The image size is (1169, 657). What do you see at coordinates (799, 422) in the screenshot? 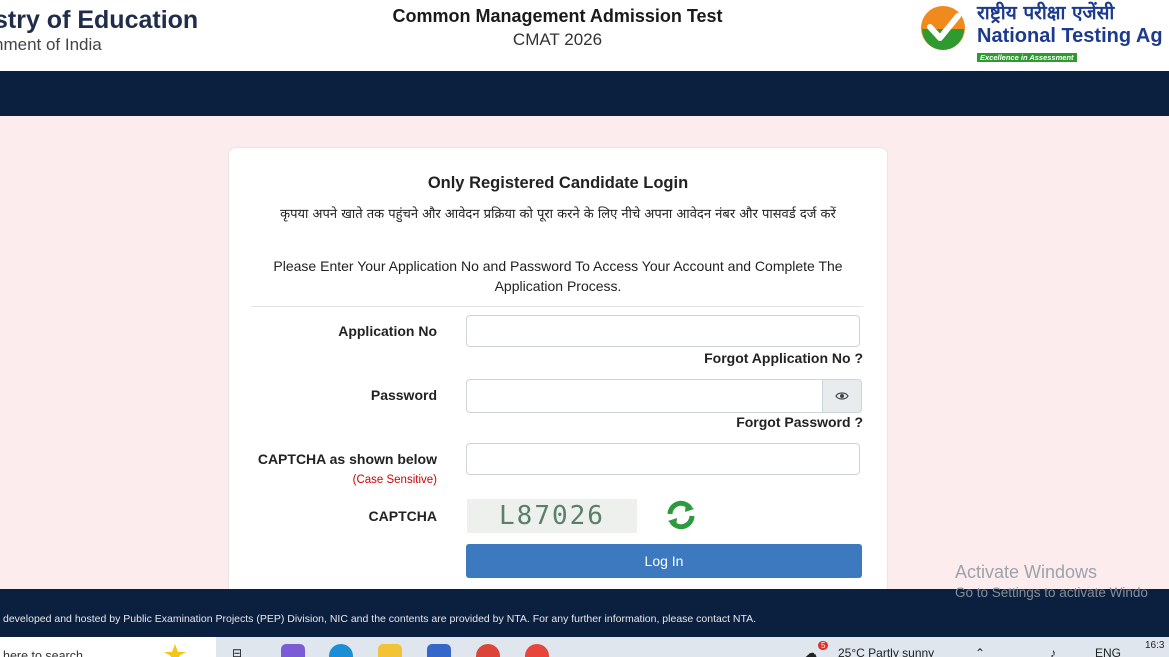
I see `forgot-password-link: Forgot Password ?` at bounding box center [799, 422].